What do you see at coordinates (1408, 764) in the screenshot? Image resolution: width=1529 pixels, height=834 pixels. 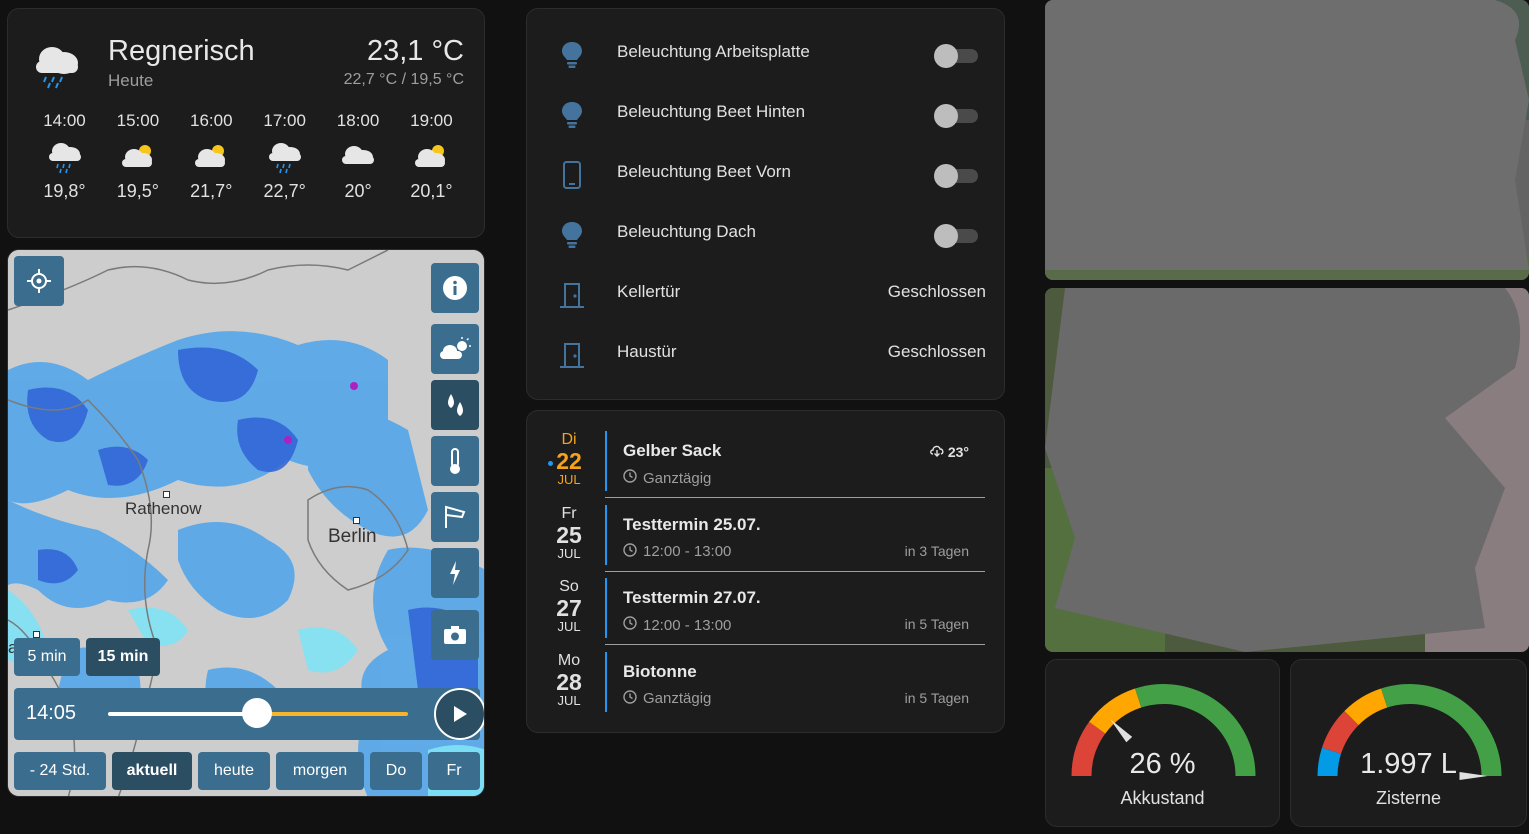 I see `gauge-value: 1.997 L` at bounding box center [1408, 764].